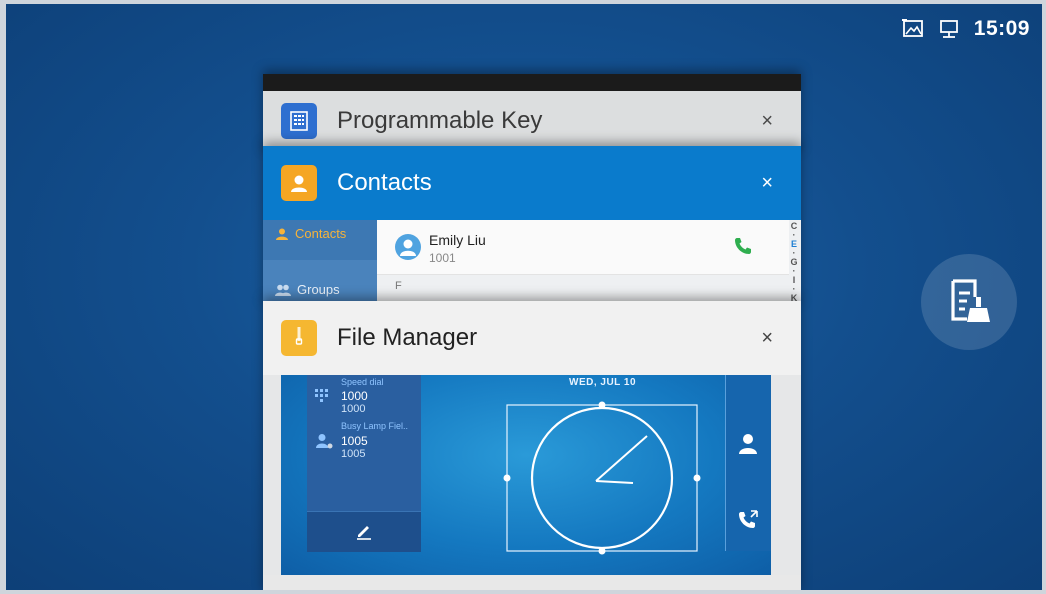 This screenshot has height=594, width=1046. Describe the element at coordinates (532, 82) in the screenshot. I see `card-top-bar` at that location.